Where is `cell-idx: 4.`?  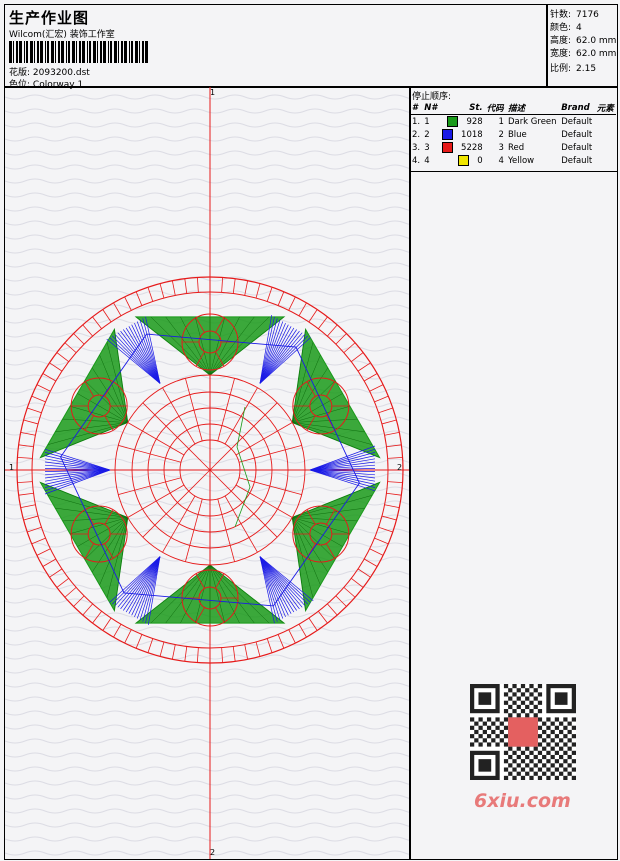 cell-idx: 4. is located at coordinates (416, 160).